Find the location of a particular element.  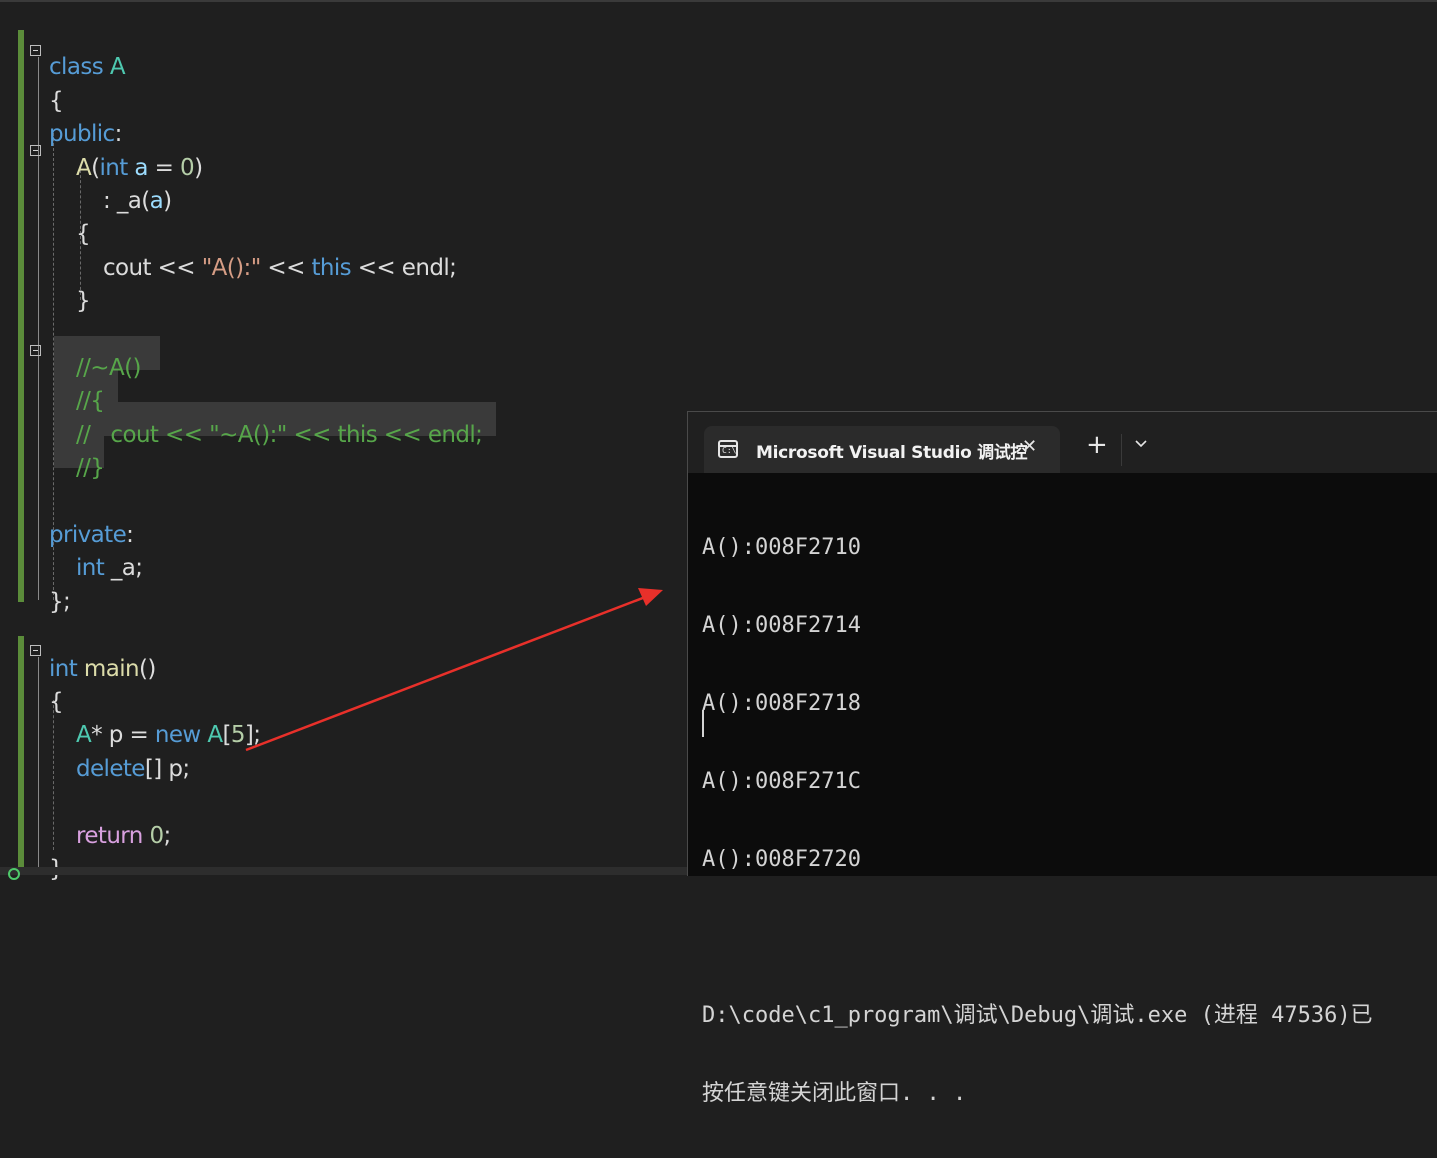

console-icon: C:\ is located at coordinates (728, 449).